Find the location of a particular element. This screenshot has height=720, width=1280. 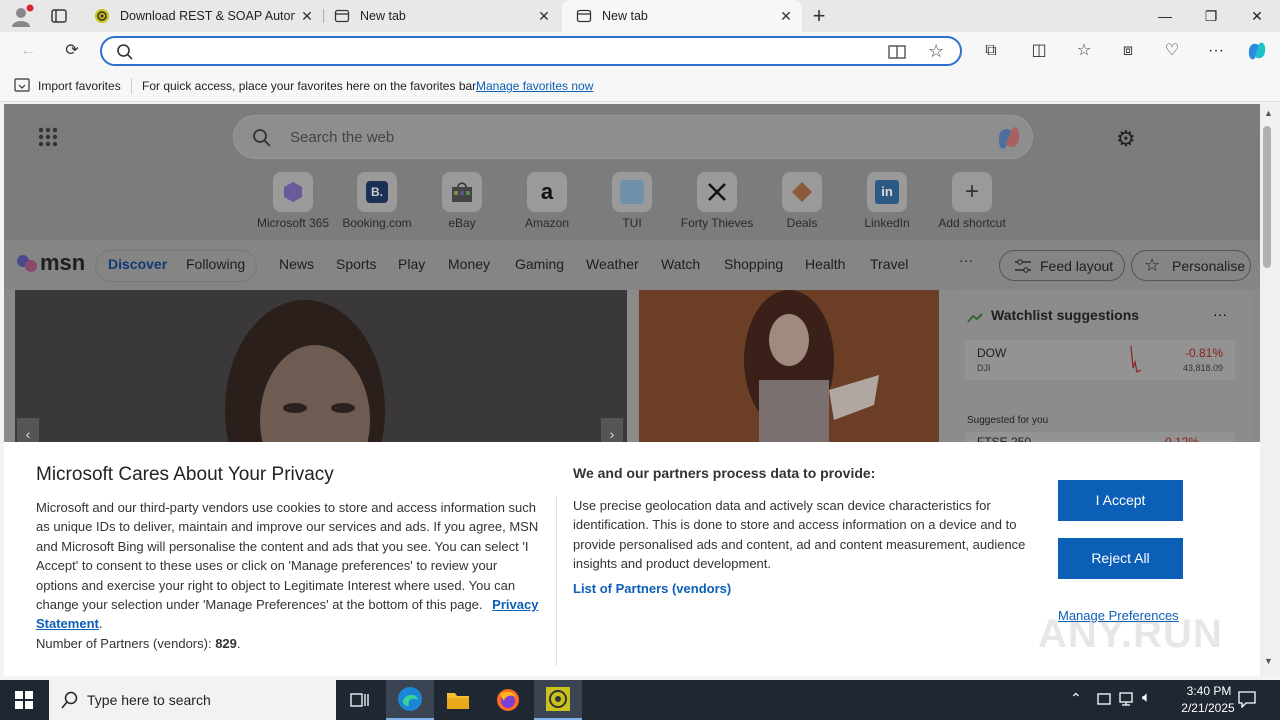

msn-logo: msn is located at coordinates (50, 263).